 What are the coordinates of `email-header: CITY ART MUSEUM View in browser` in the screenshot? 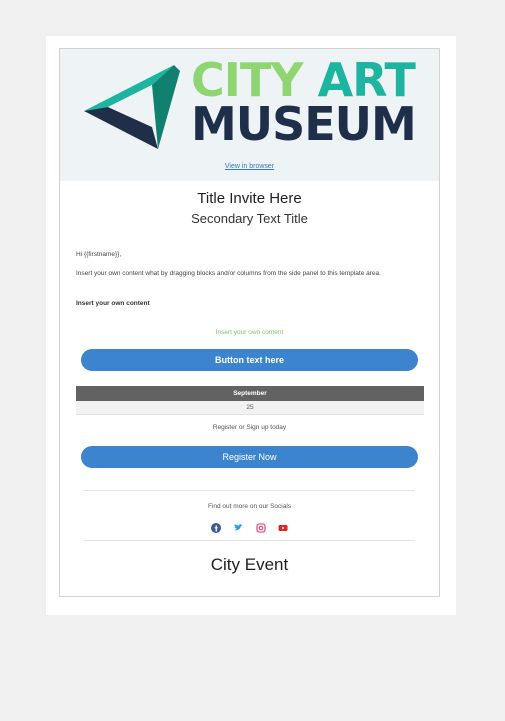 It's located at (249, 115).